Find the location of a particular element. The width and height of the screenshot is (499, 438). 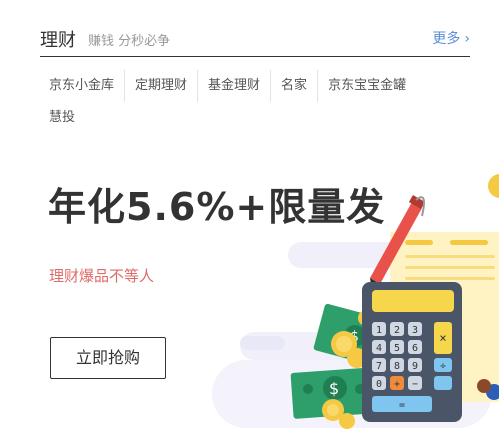

section-subtitle: 赚钱 分秒必争 is located at coordinates (129, 41).